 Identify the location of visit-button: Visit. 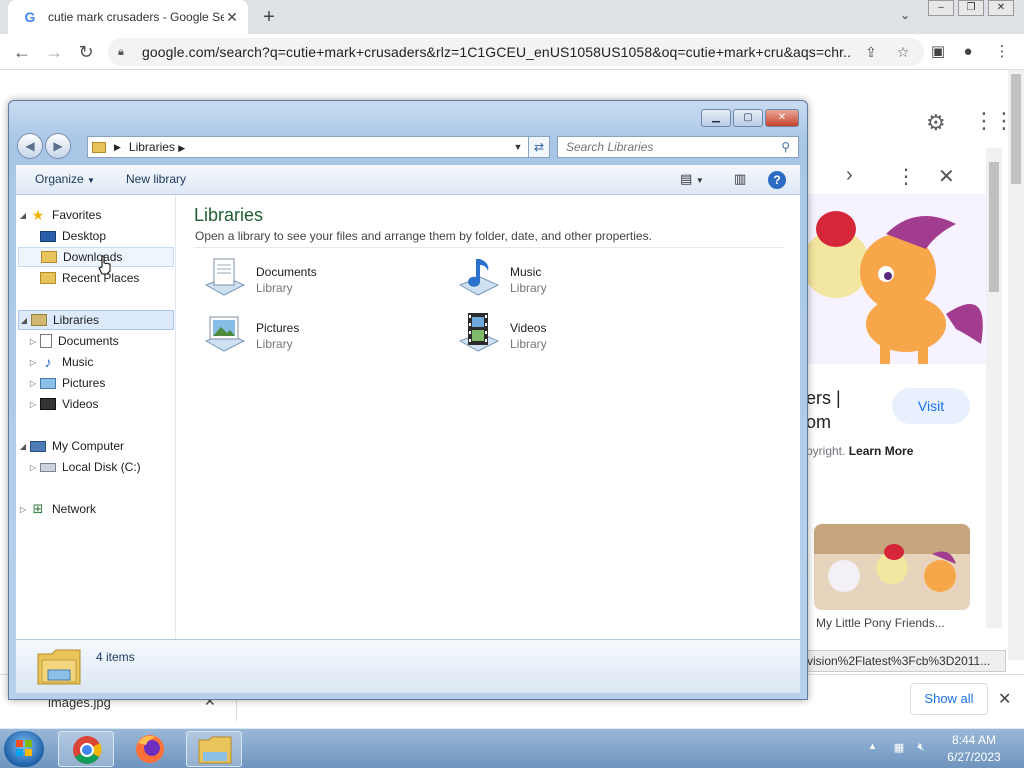
(931, 406).